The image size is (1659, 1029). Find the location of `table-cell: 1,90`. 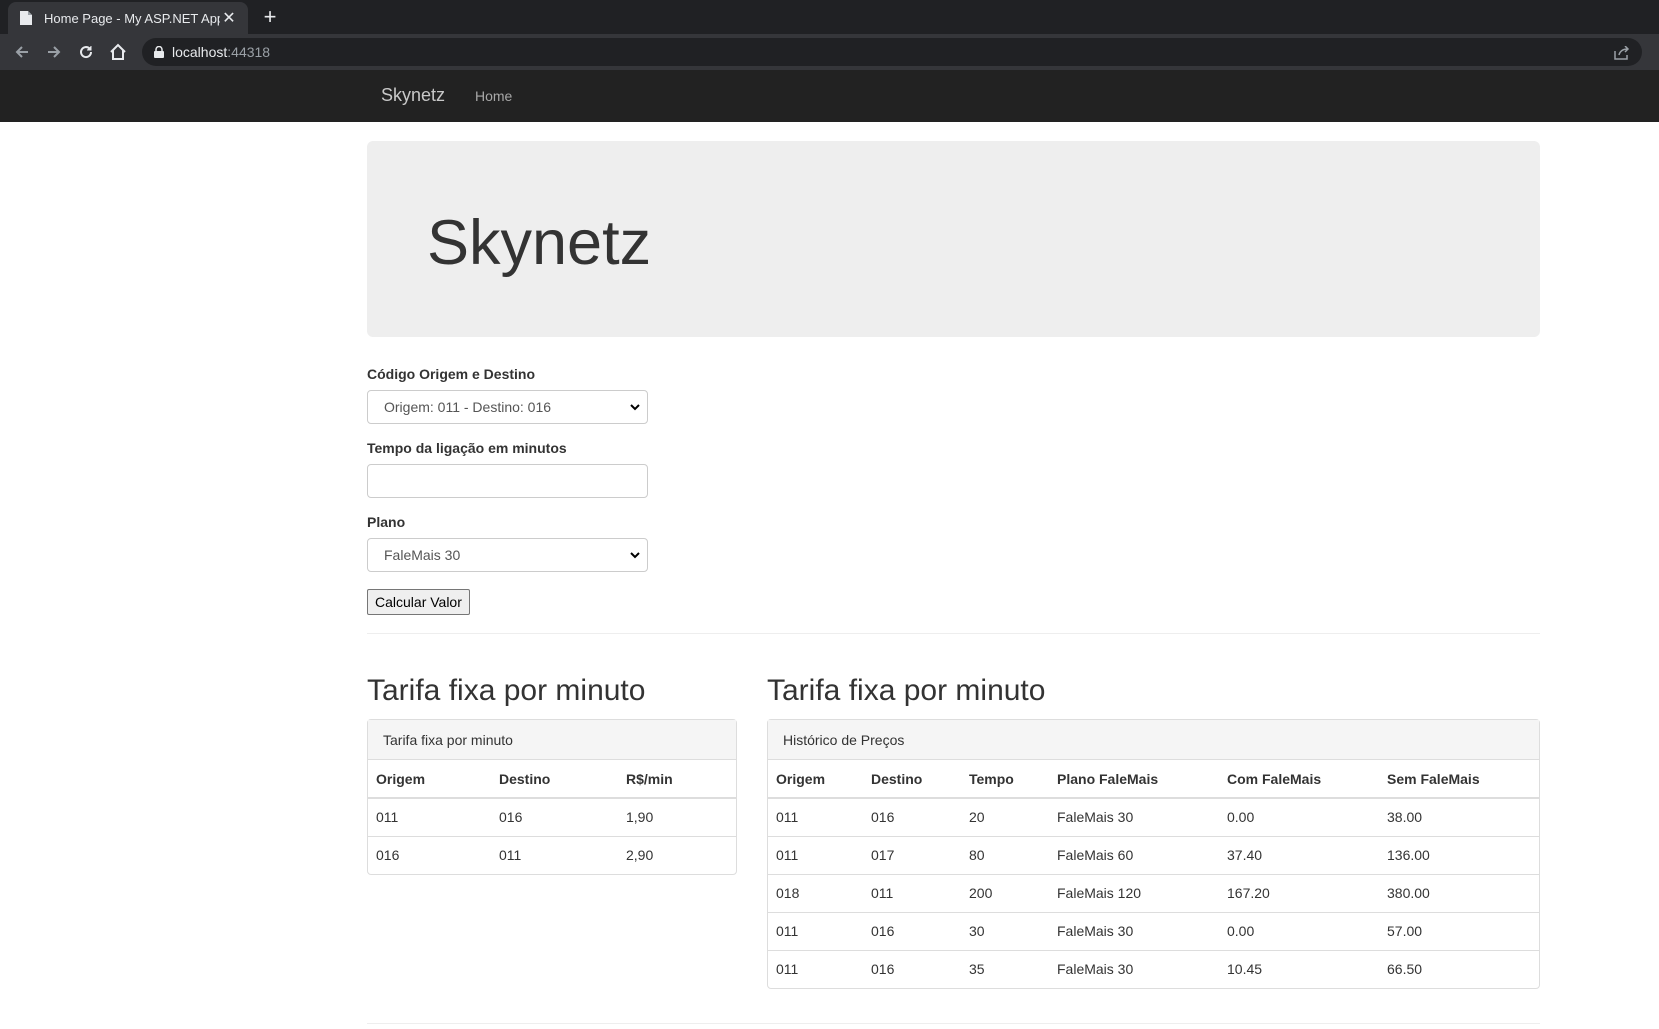

table-cell: 1,90 is located at coordinates (677, 816).